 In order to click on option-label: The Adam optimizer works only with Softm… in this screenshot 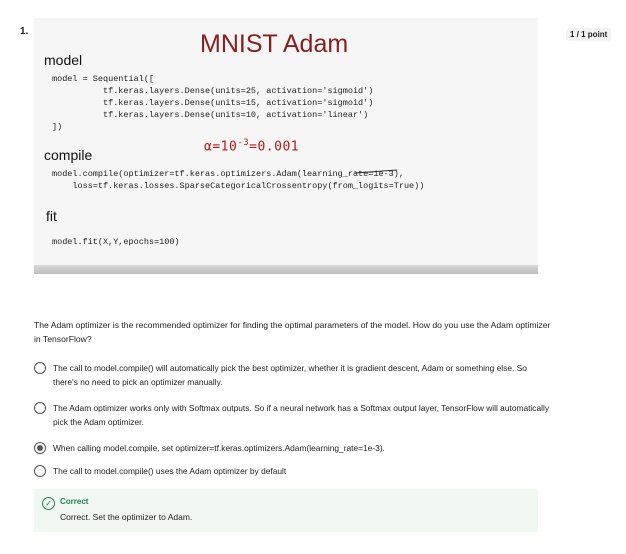, I will do `click(301, 415)`.